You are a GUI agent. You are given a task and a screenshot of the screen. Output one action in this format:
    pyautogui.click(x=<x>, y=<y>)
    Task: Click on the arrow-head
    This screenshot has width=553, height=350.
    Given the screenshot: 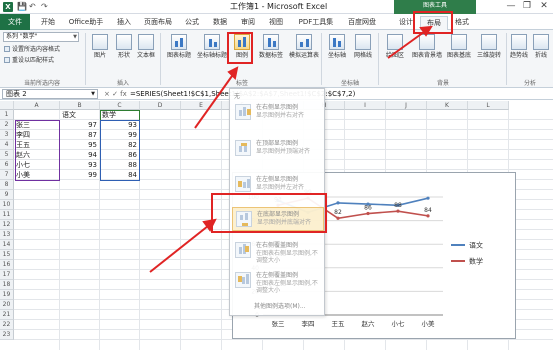 What is the action you would take?
    pyautogui.click(x=233, y=73)
    